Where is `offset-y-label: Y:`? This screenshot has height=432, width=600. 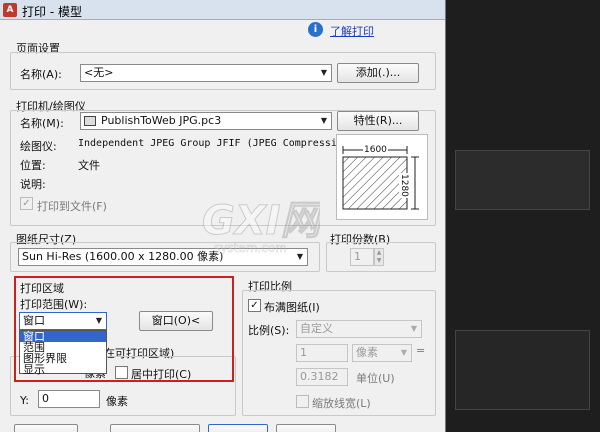
offset-y-label: Y: is located at coordinates (24, 400).